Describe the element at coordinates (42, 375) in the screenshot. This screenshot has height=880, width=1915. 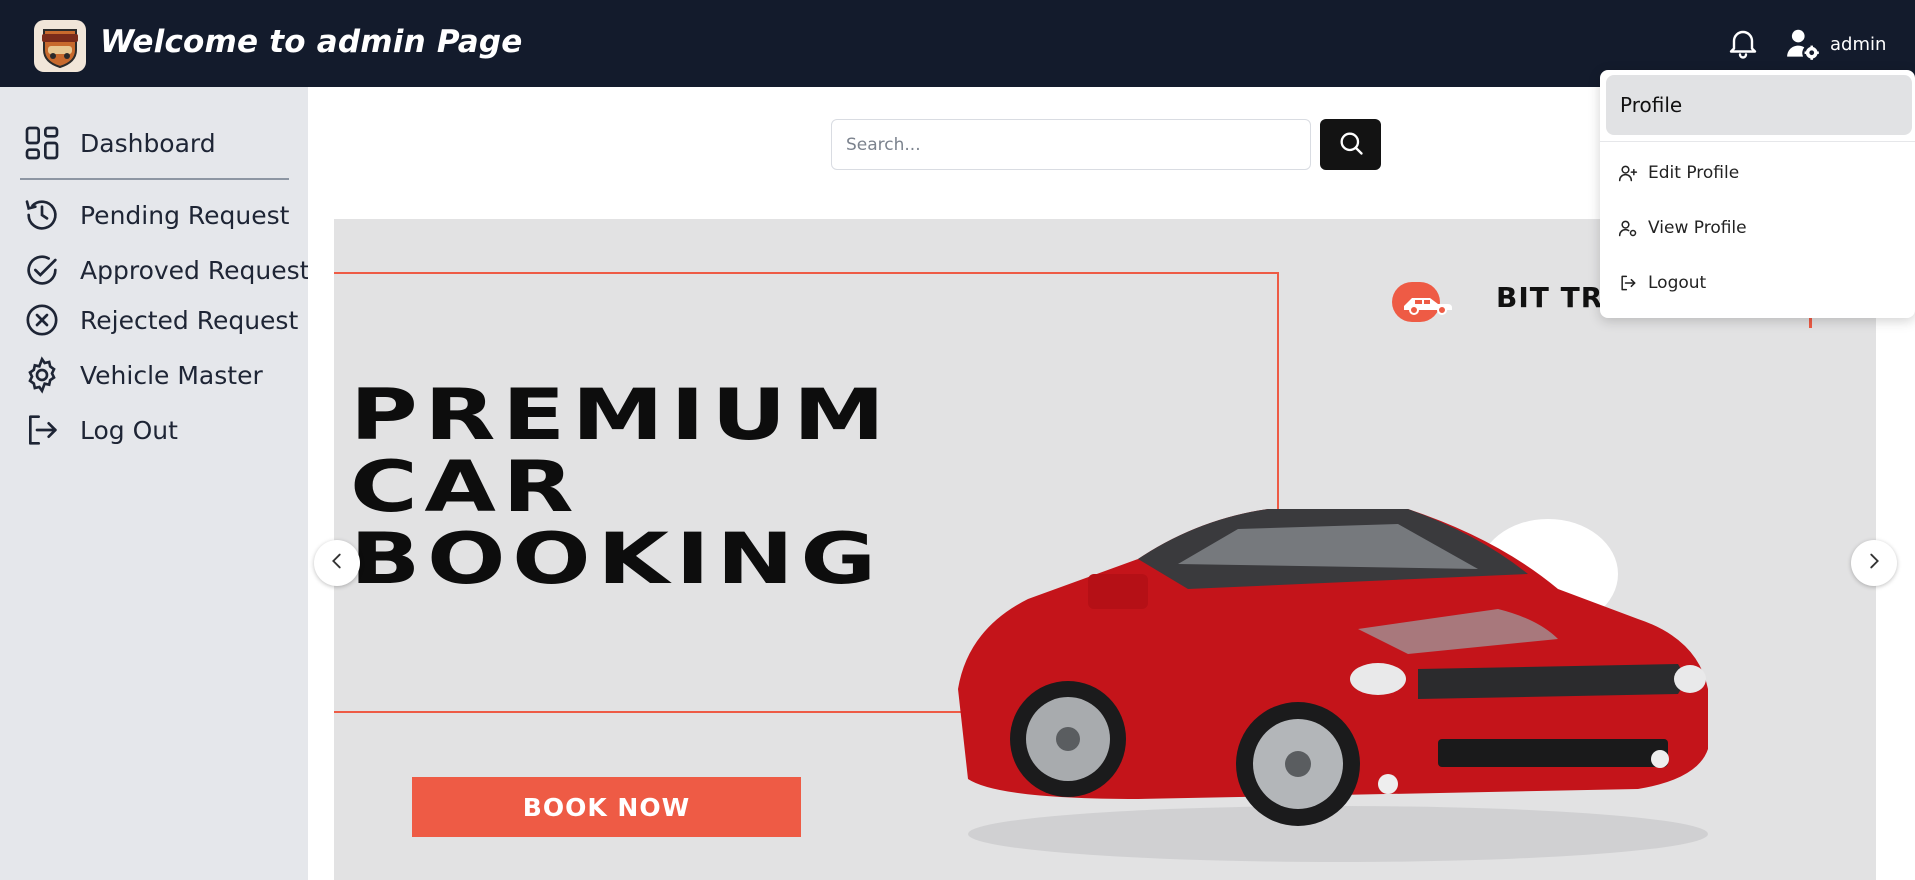
I see `gear-icon` at that location.